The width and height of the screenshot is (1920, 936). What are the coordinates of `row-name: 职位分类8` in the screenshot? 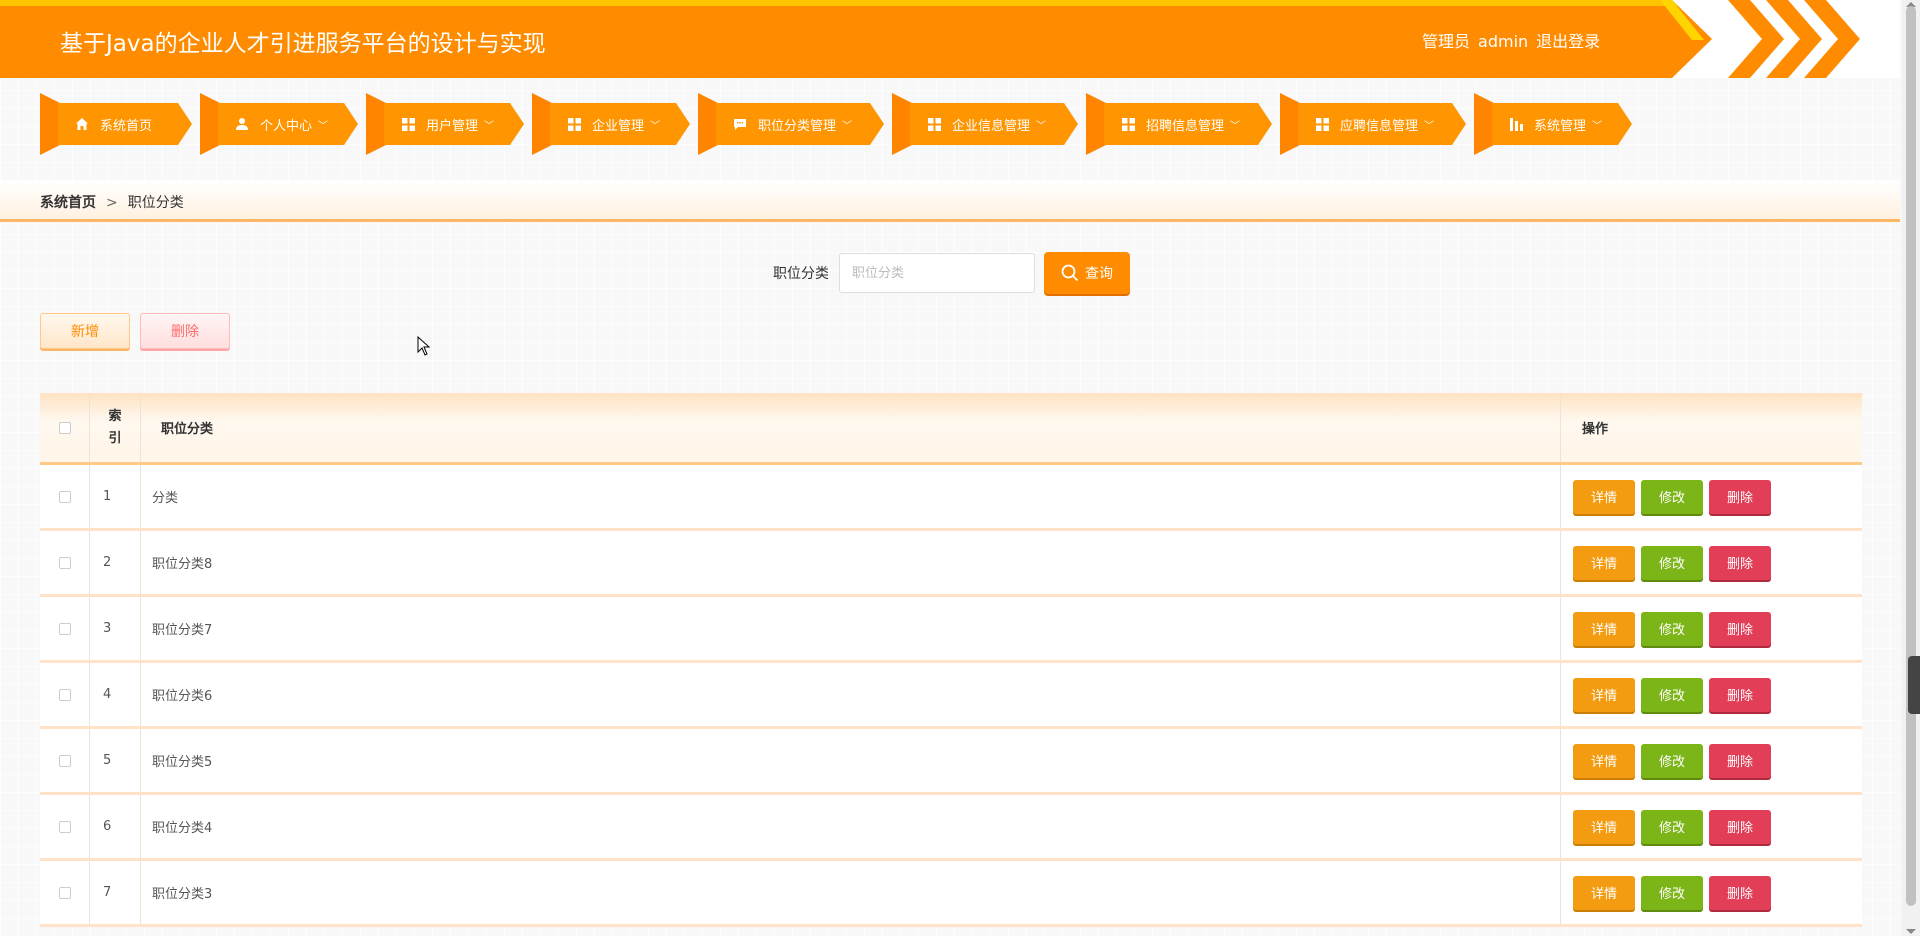 It's located at (851, 562).